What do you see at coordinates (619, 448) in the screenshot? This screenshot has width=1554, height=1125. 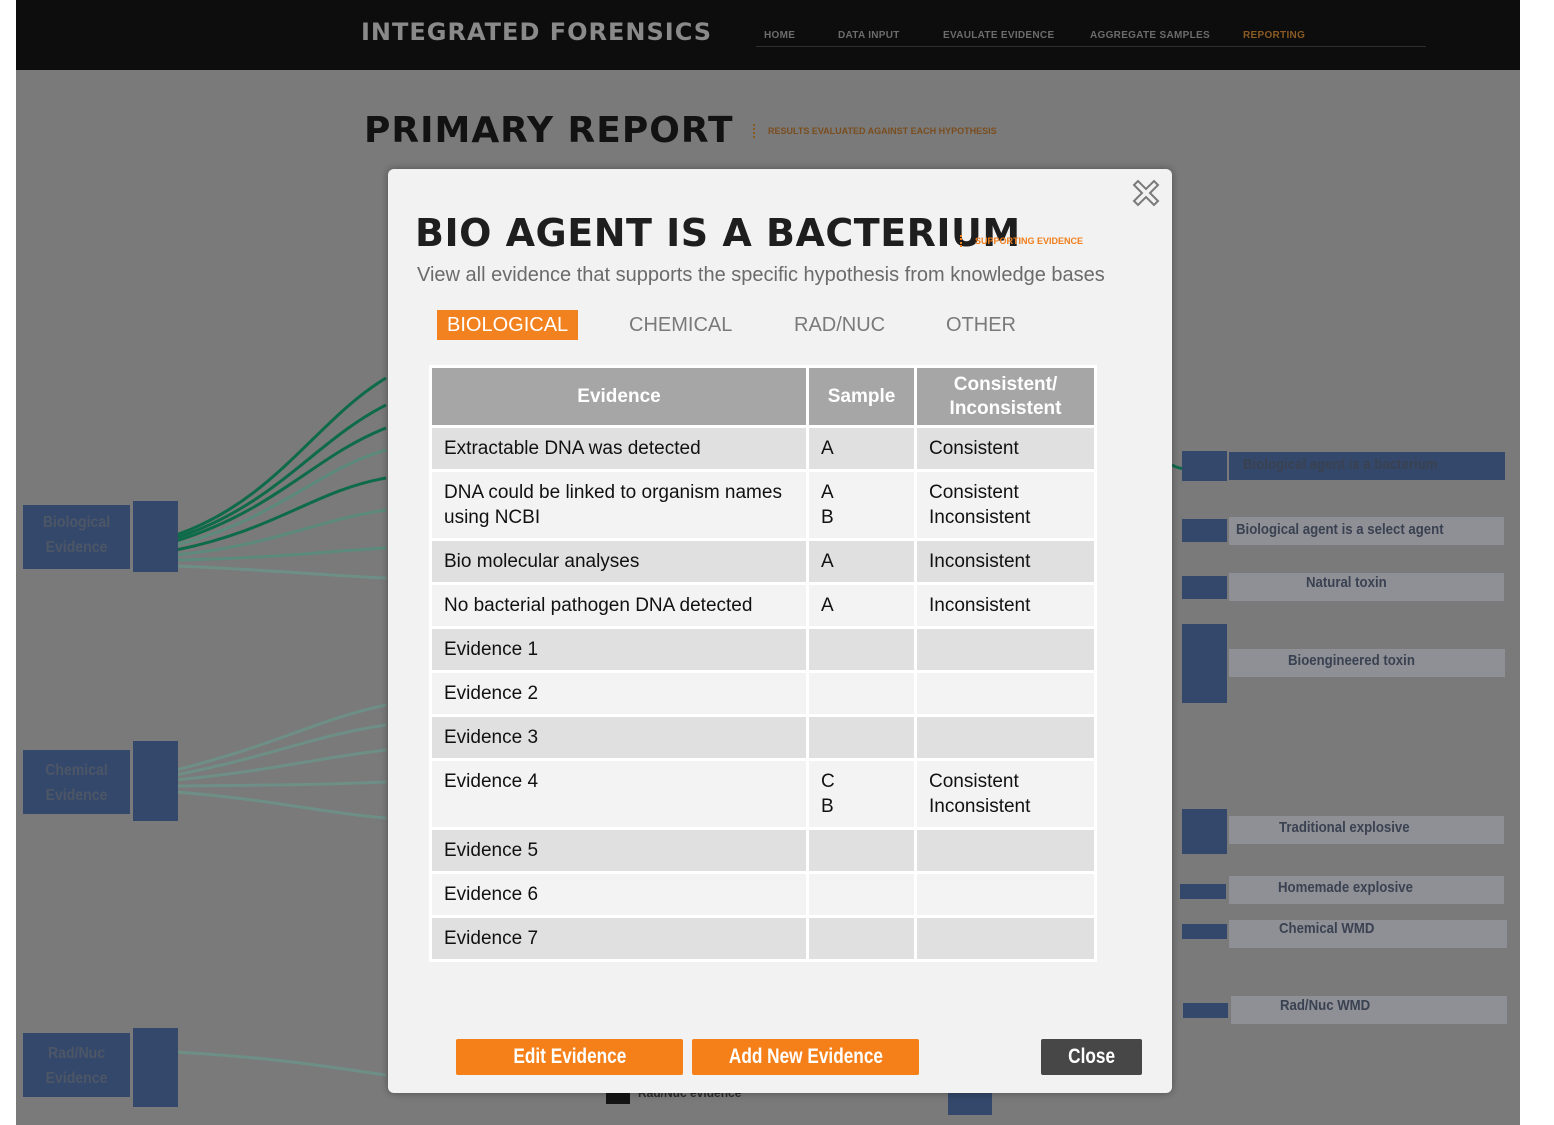 I see `evidence-cell: Extractable DNA was detected` at bounding box center [619, 448].